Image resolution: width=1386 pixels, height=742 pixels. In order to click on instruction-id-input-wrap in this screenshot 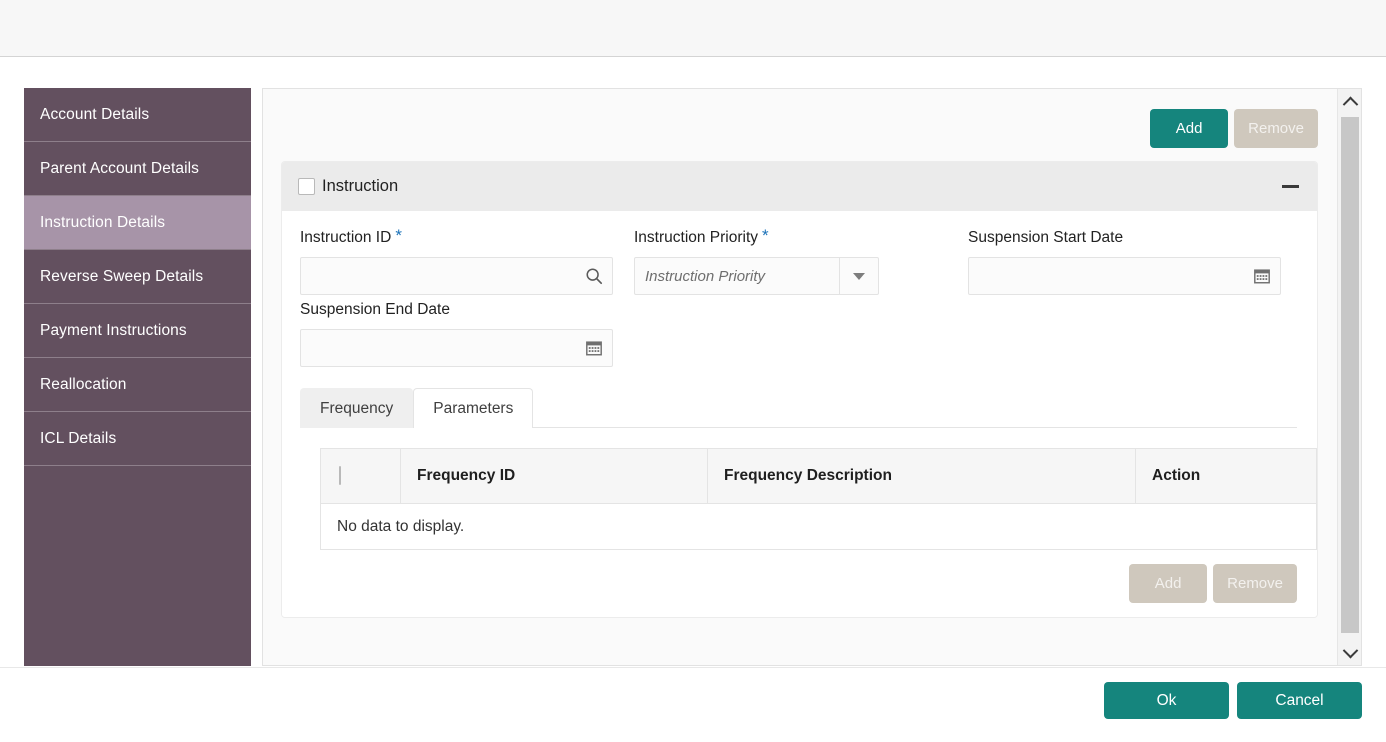, I will do `click(456, 276)`.